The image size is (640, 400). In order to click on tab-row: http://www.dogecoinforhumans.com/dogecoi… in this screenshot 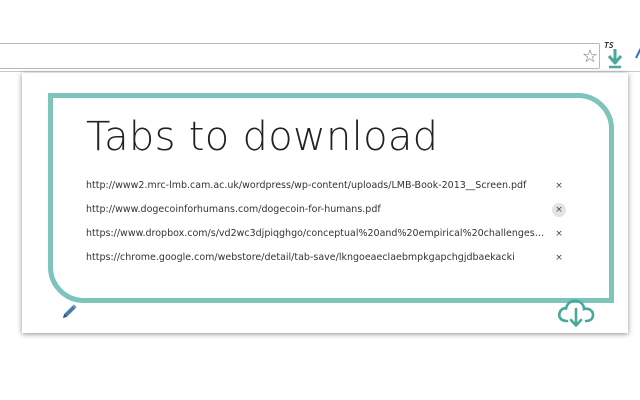, I will do `click(331, 210)`.